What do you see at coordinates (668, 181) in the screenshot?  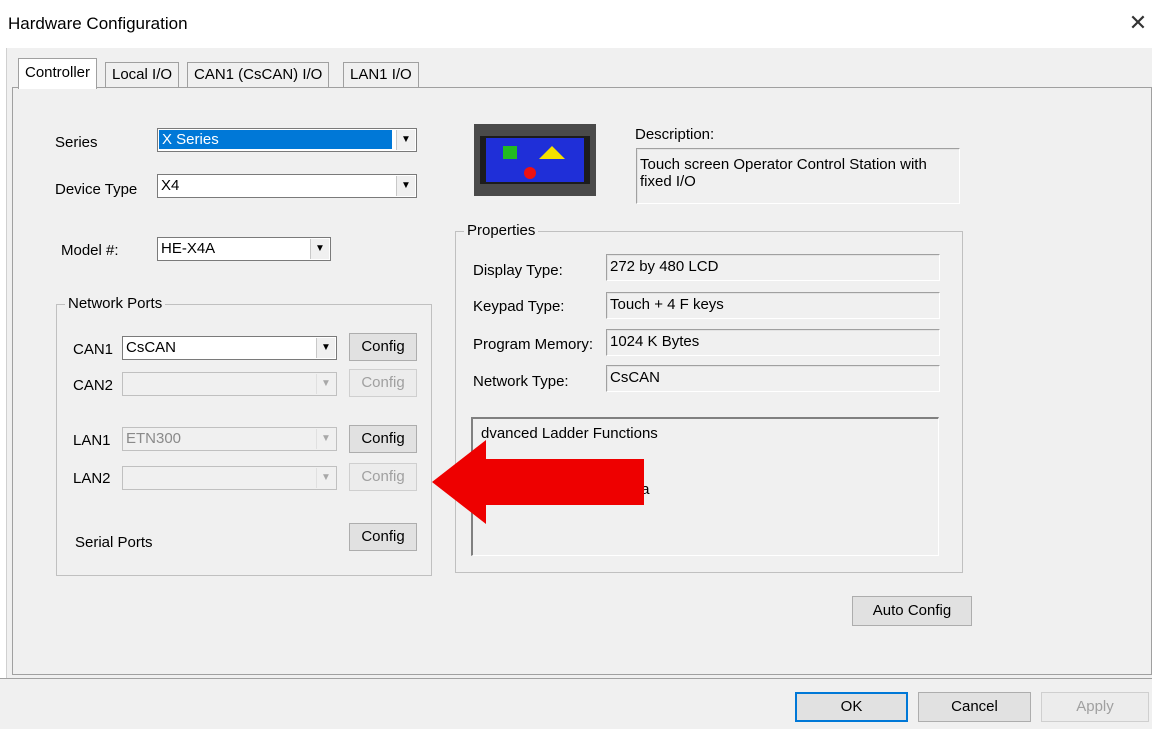 I see `description-line-2: fixed I/O` at bounding box center [668, 181].